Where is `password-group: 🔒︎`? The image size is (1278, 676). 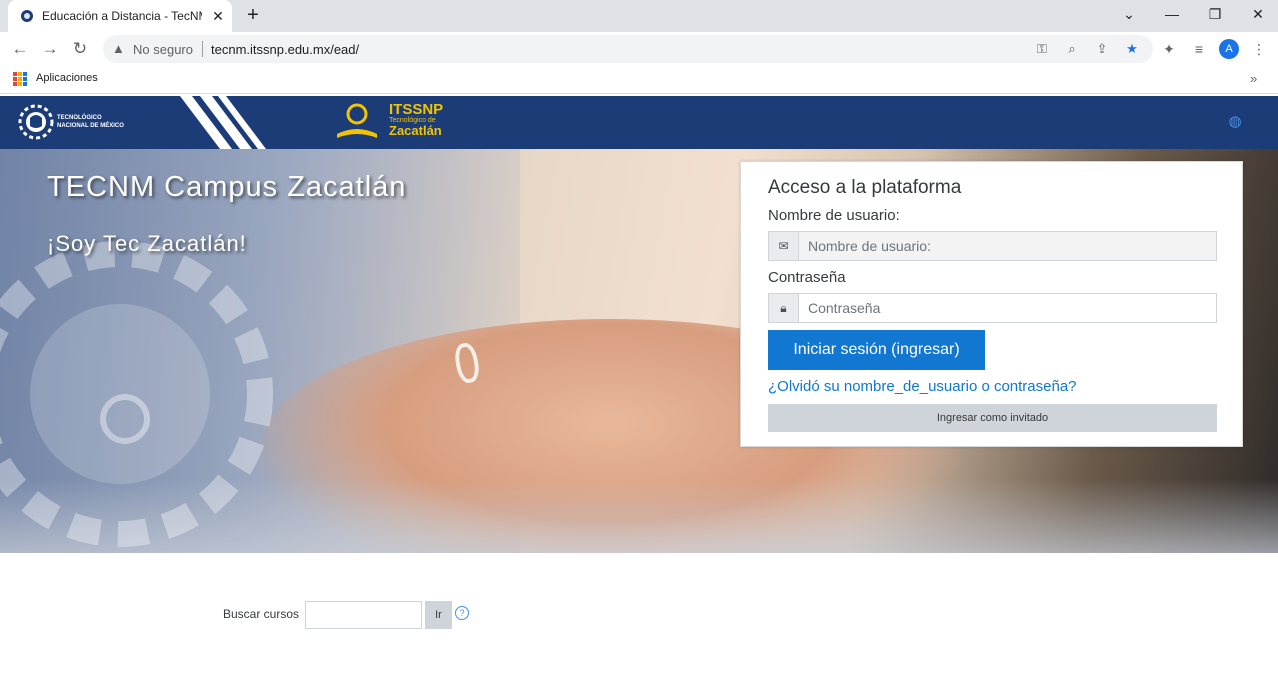
password-group: 🔒︎ is located at coordinates (992, 308).